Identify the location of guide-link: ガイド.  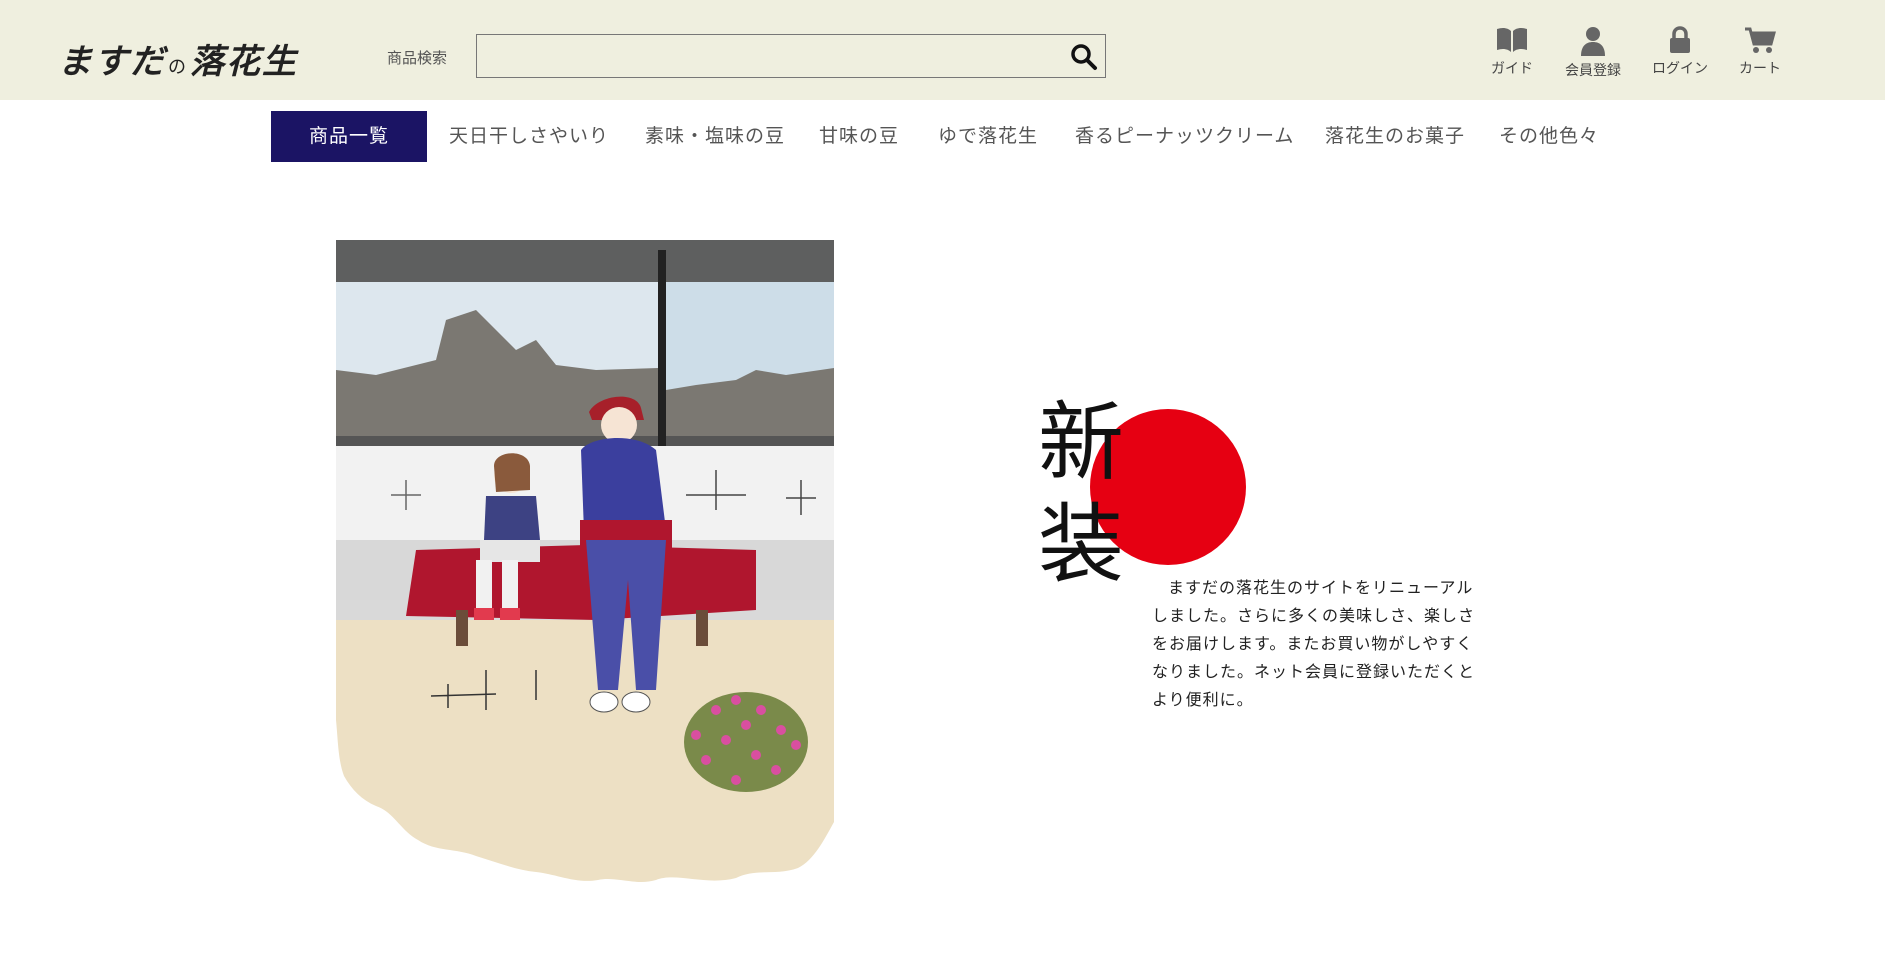
(1512, 52).